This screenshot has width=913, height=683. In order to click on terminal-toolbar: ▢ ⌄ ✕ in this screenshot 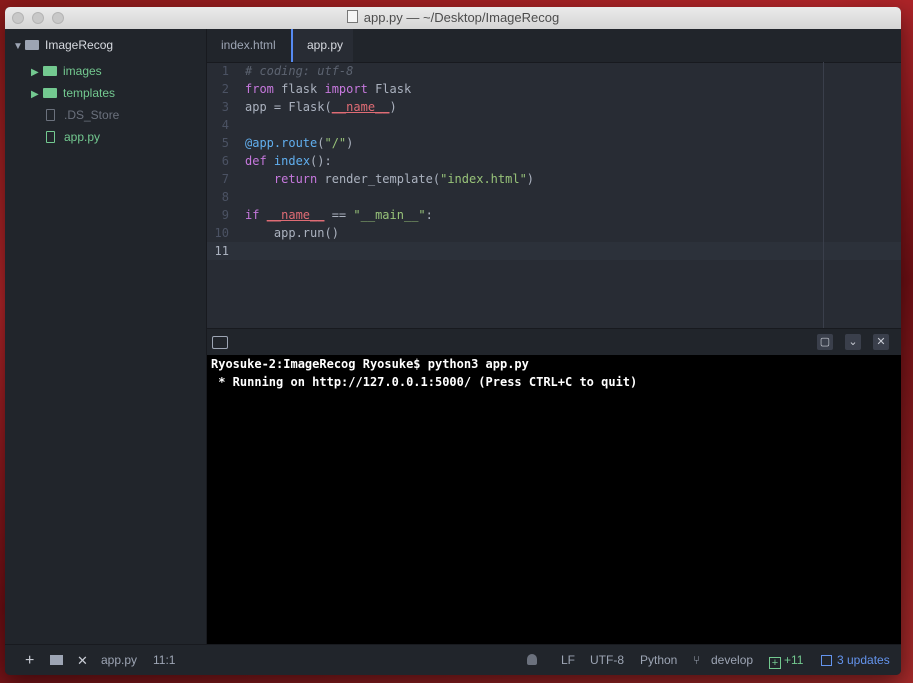, I will do `click(554, 342)`.